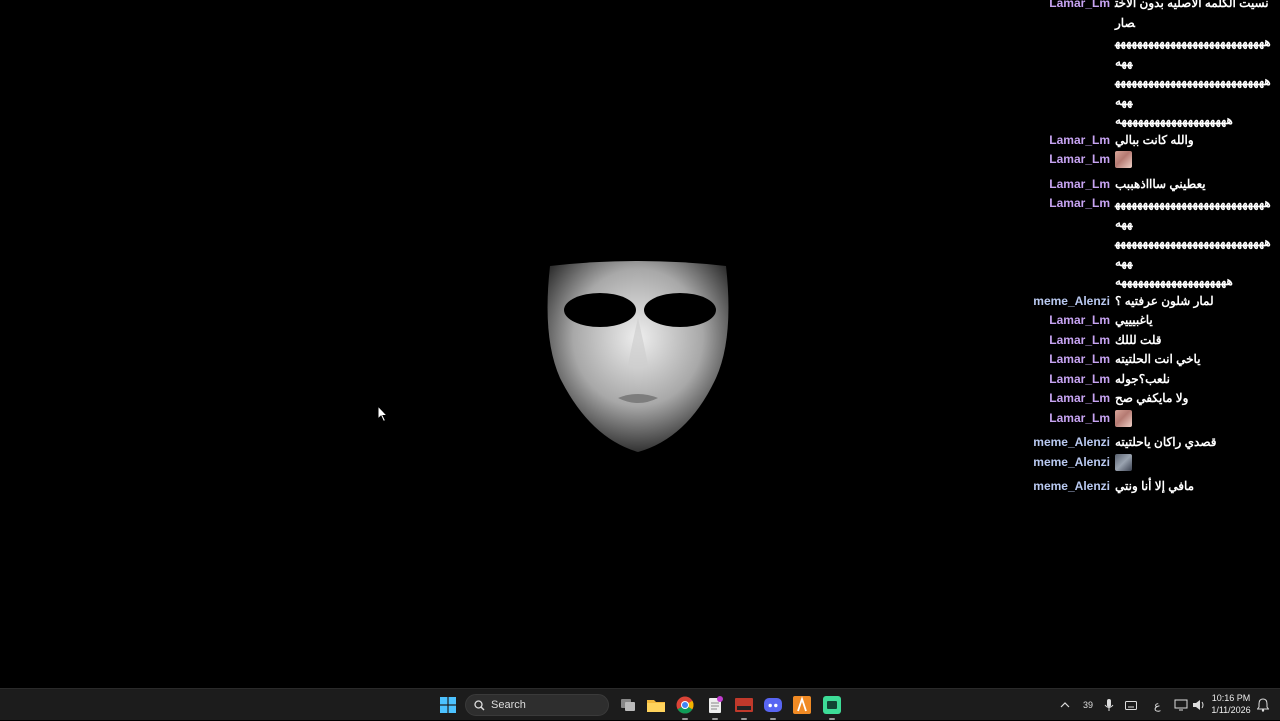 This screenshot has width=1280, height=721. What do you see at coordinates (1231, 710) in the screenshot?
I see `clock-date: 1/11/2026` at bounding box center [1231, 710].